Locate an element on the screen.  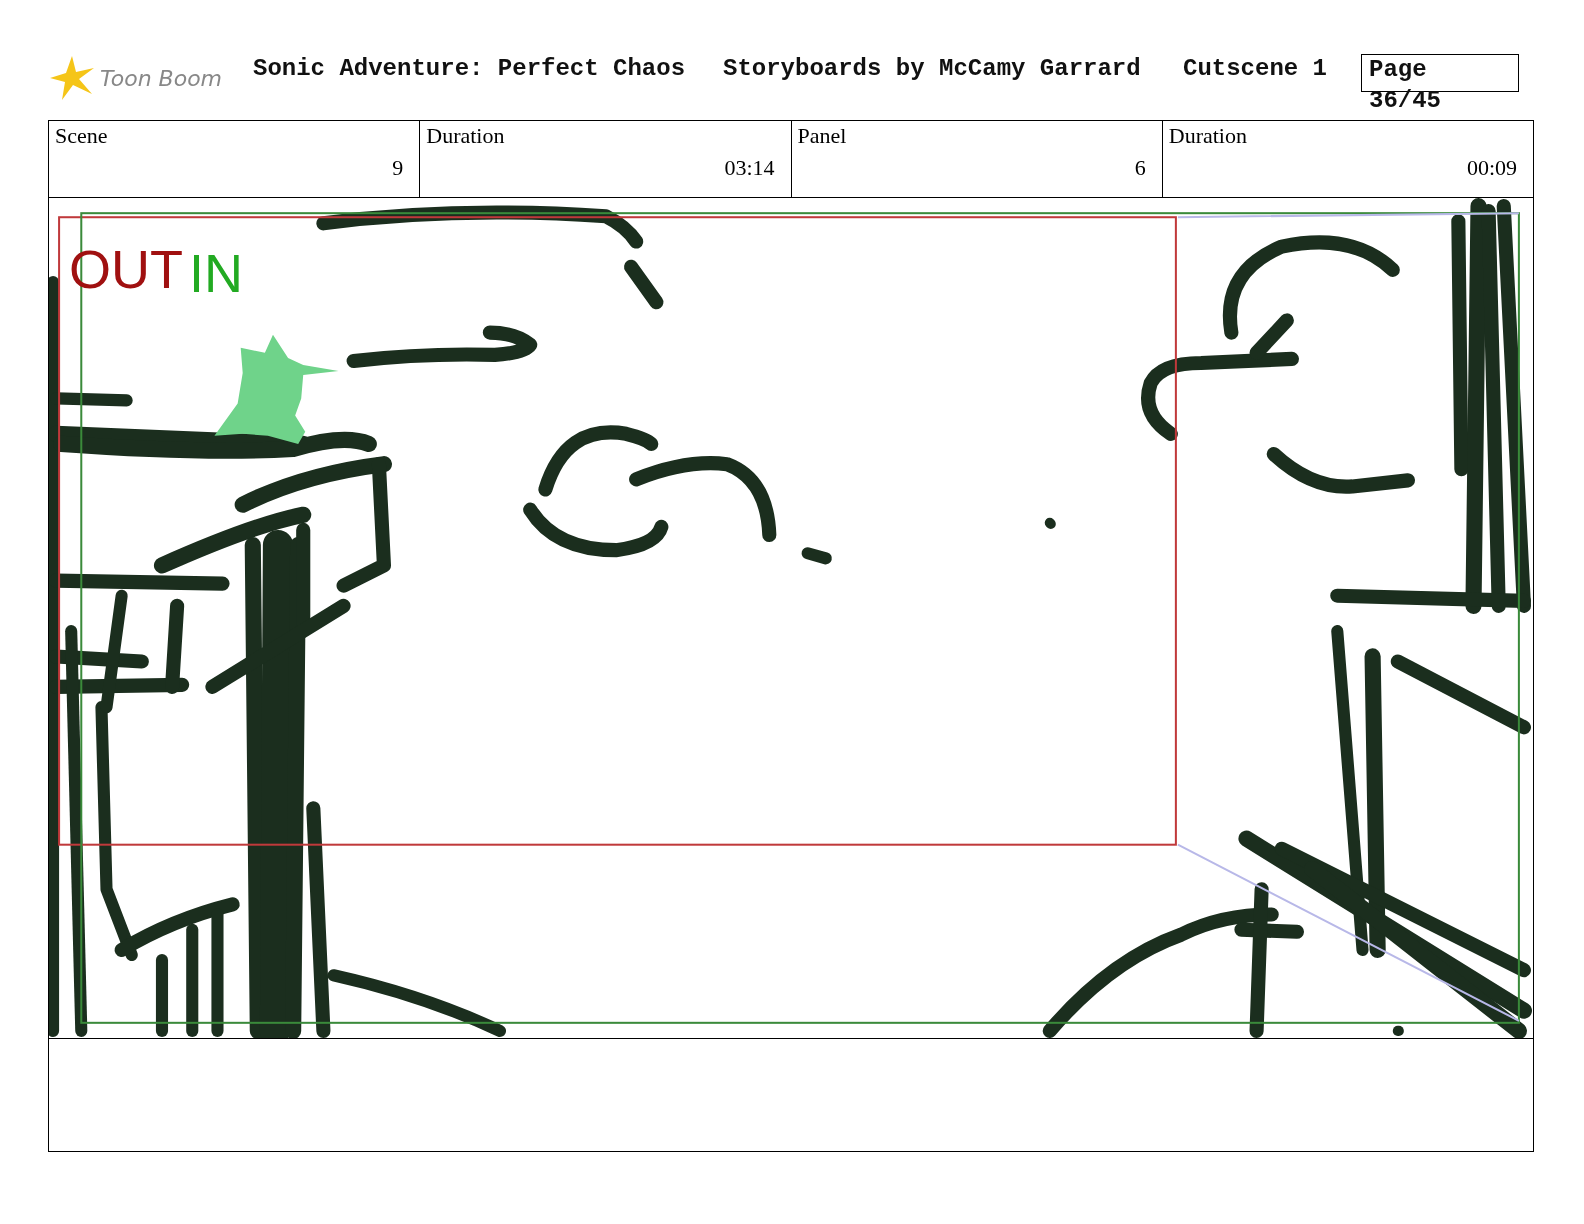
field-label: Panel is located at coordinates (822, 136).